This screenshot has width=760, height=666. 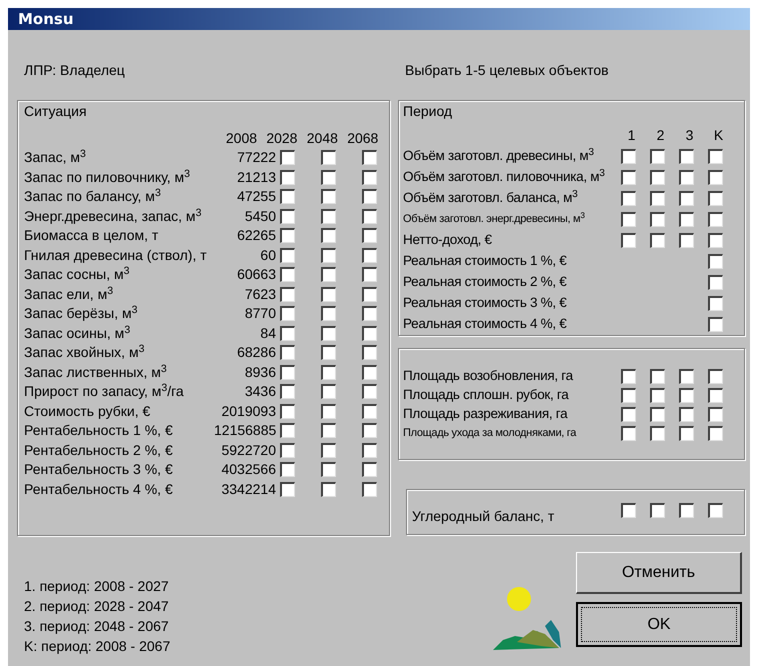 What do you see at coordinates (659, 624) in the screenshot?
I see `ok-button: OK` at bounding box center [659, 624].